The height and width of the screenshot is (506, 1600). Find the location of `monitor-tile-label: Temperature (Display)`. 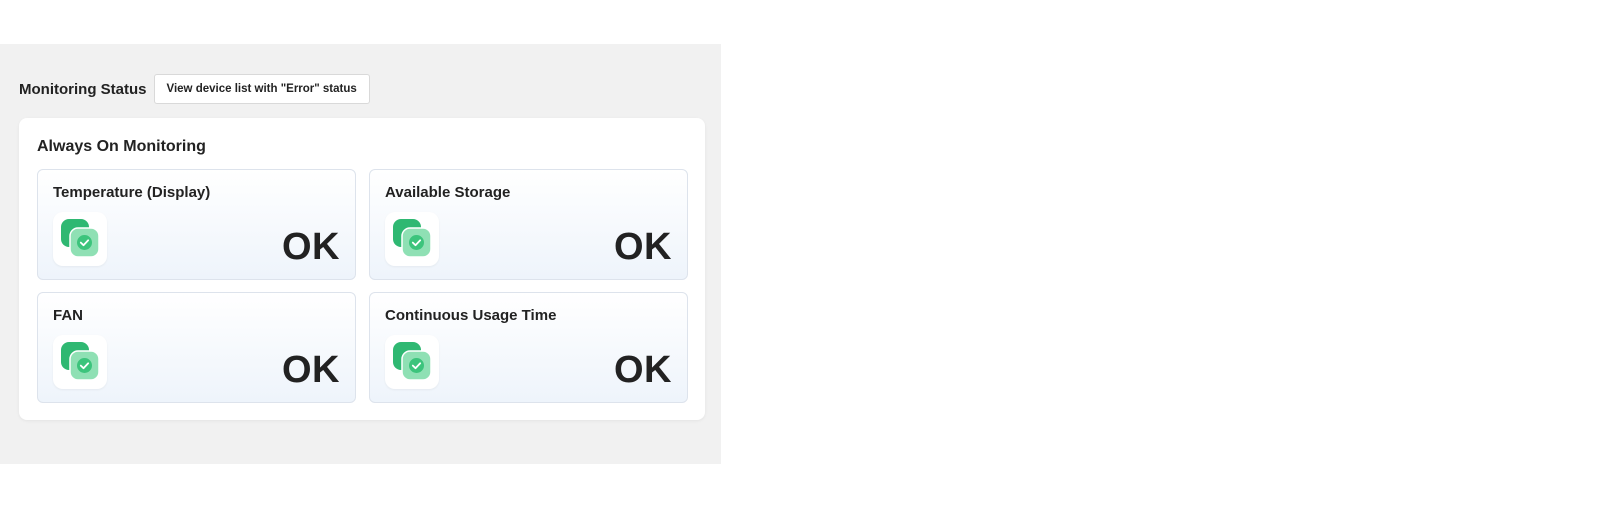

monitor-tile-label: Temperature (Display) is located at coordinates (132, 192).